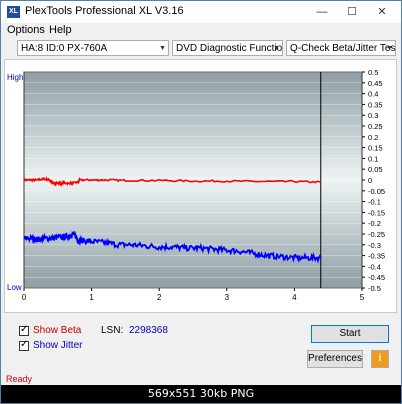 The width and height of the screenshot is (402, 404). What do you see at coordinates (60, 30) in the screenshot?
I see `menu-help: Help` at bounding box center [60, 30].